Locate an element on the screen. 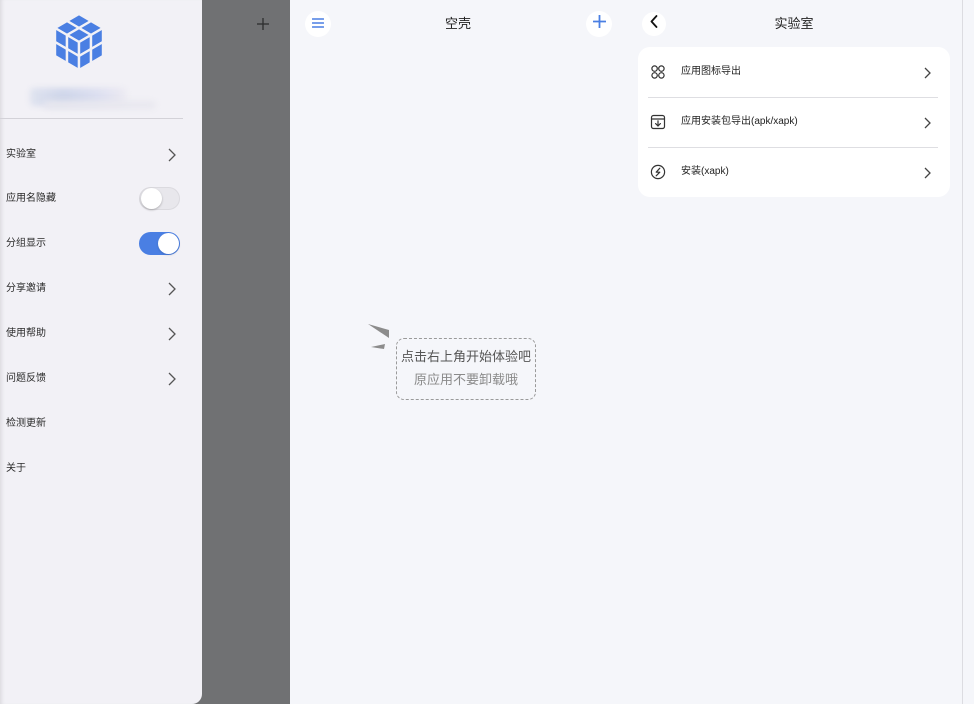 The image size is (974, 704). add-button is located at coordinates (599, 24).